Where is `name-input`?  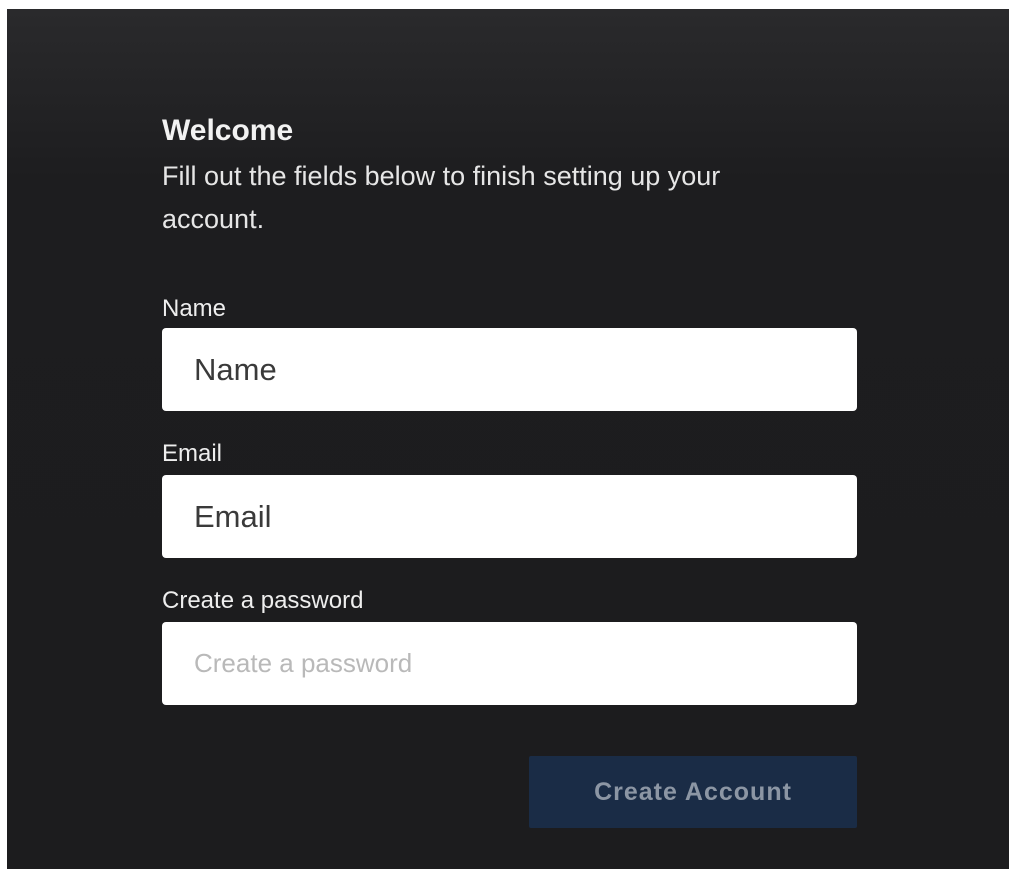
name-input is located at coordinates (509, 369).